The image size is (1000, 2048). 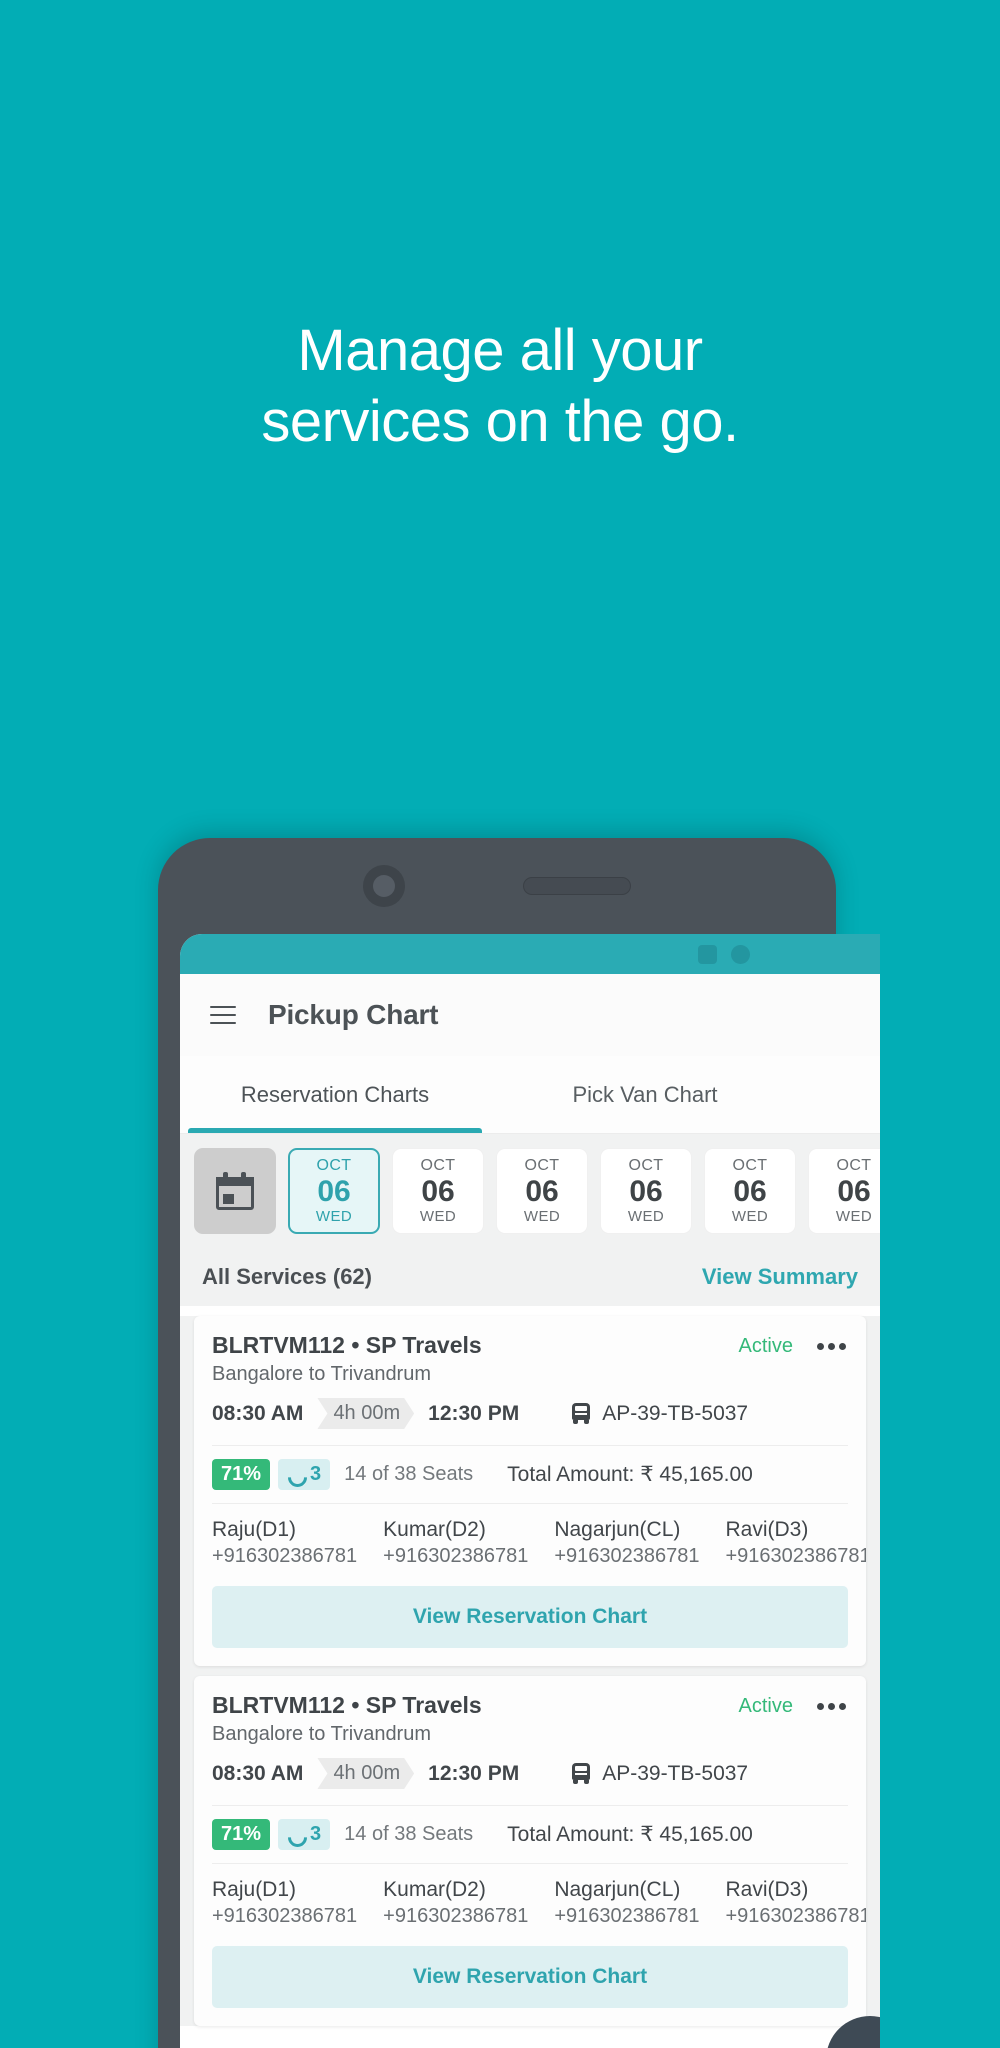 I want to click on card-action: View Reservation Chart, so click(x=530, y=1979).